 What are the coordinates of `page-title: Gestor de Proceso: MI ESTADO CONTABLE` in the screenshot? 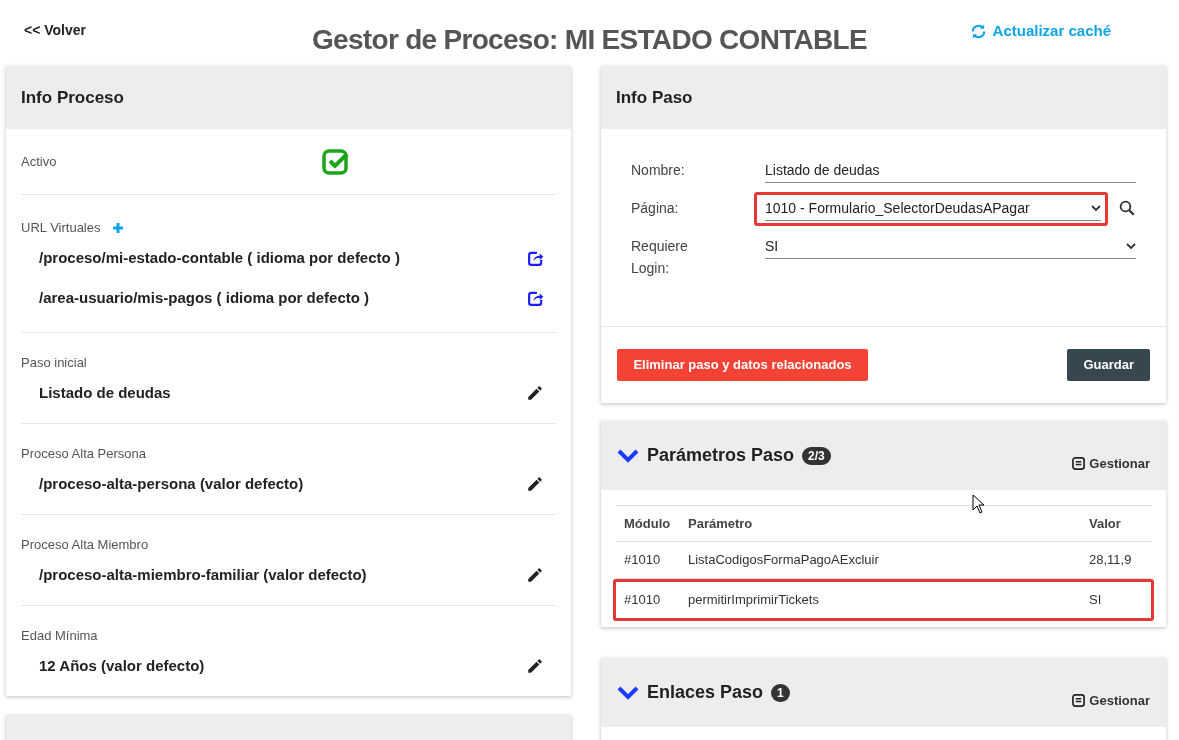 It's located at (589, 40).